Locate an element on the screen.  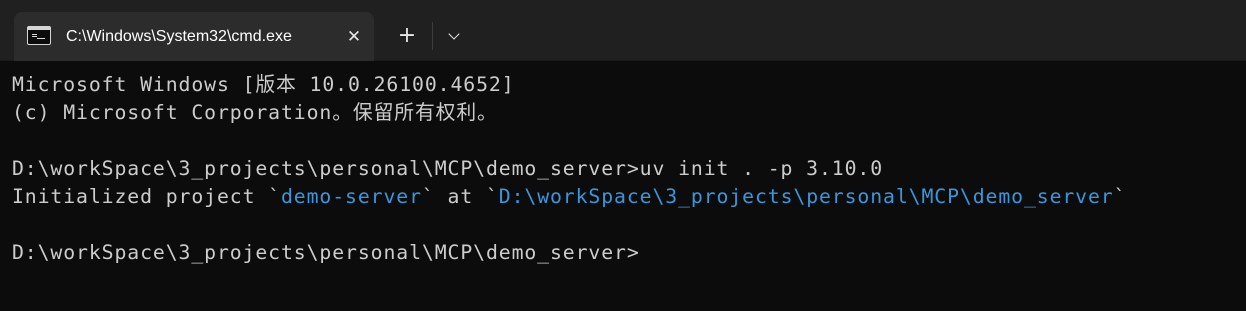
plus-icon: + is located at coordinates (407, 35).